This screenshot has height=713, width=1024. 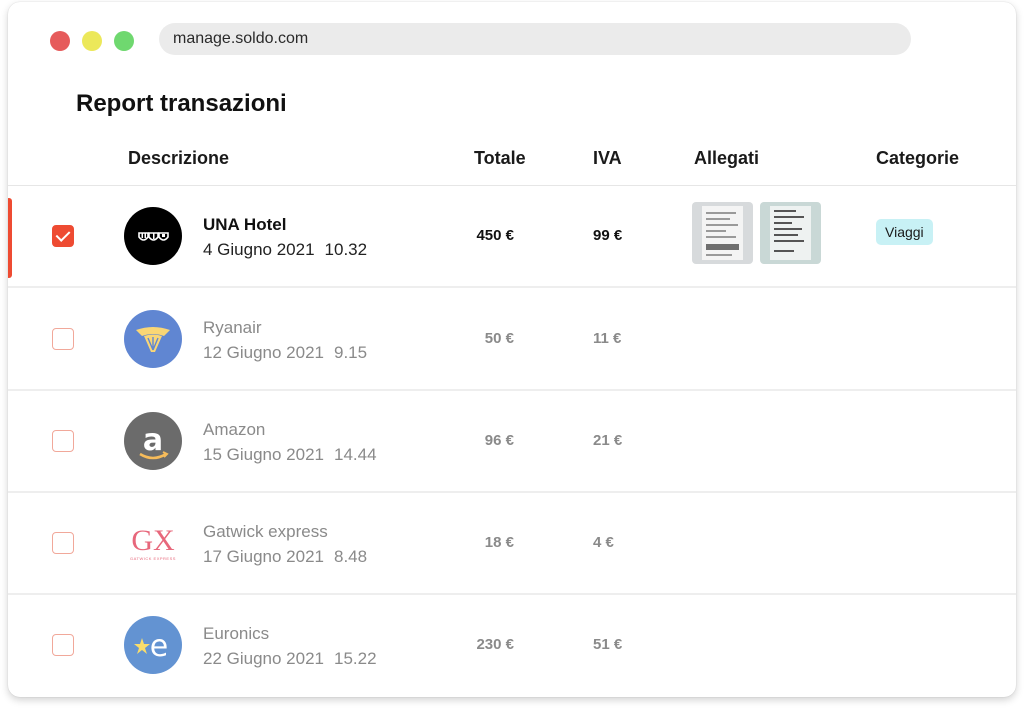 What do you see at coordinates (153, 339) in the screenshot?
I see `ryanair-logo` at bounding box center [153, 339].